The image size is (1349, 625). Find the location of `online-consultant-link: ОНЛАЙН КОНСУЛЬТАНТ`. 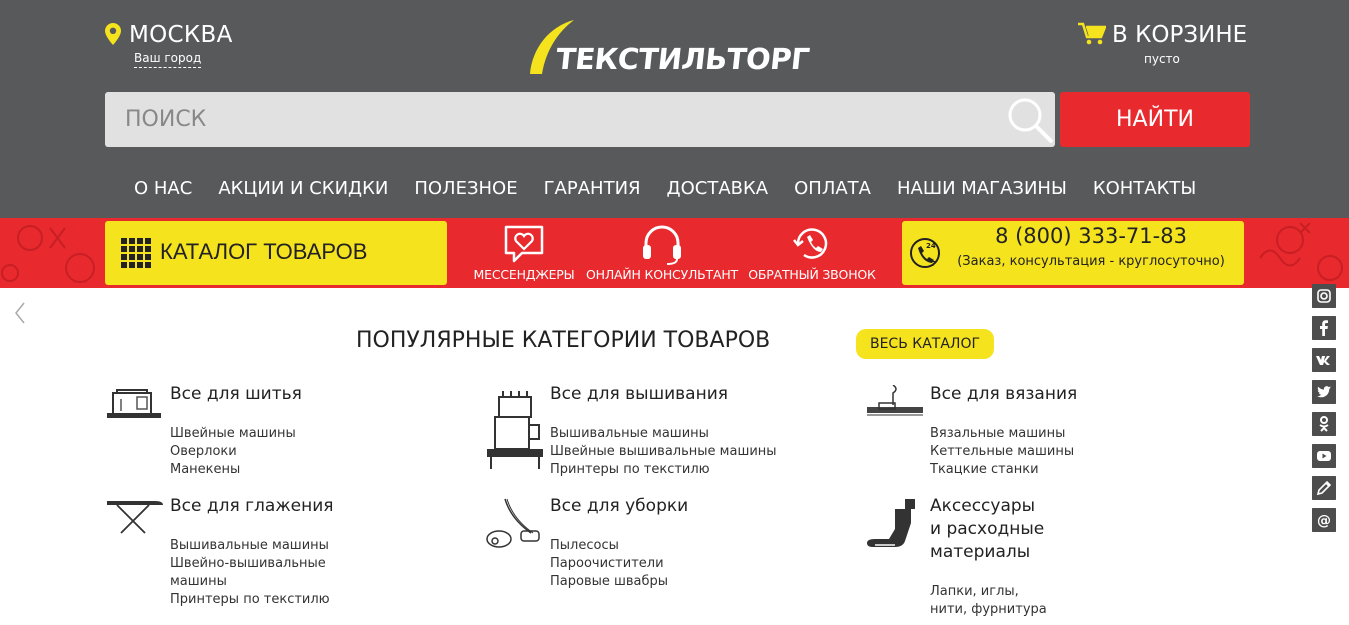

online-consultant-link: ОНЛАЙН КОНСУЛЬТАНТ is located at coordinates (662, 253).